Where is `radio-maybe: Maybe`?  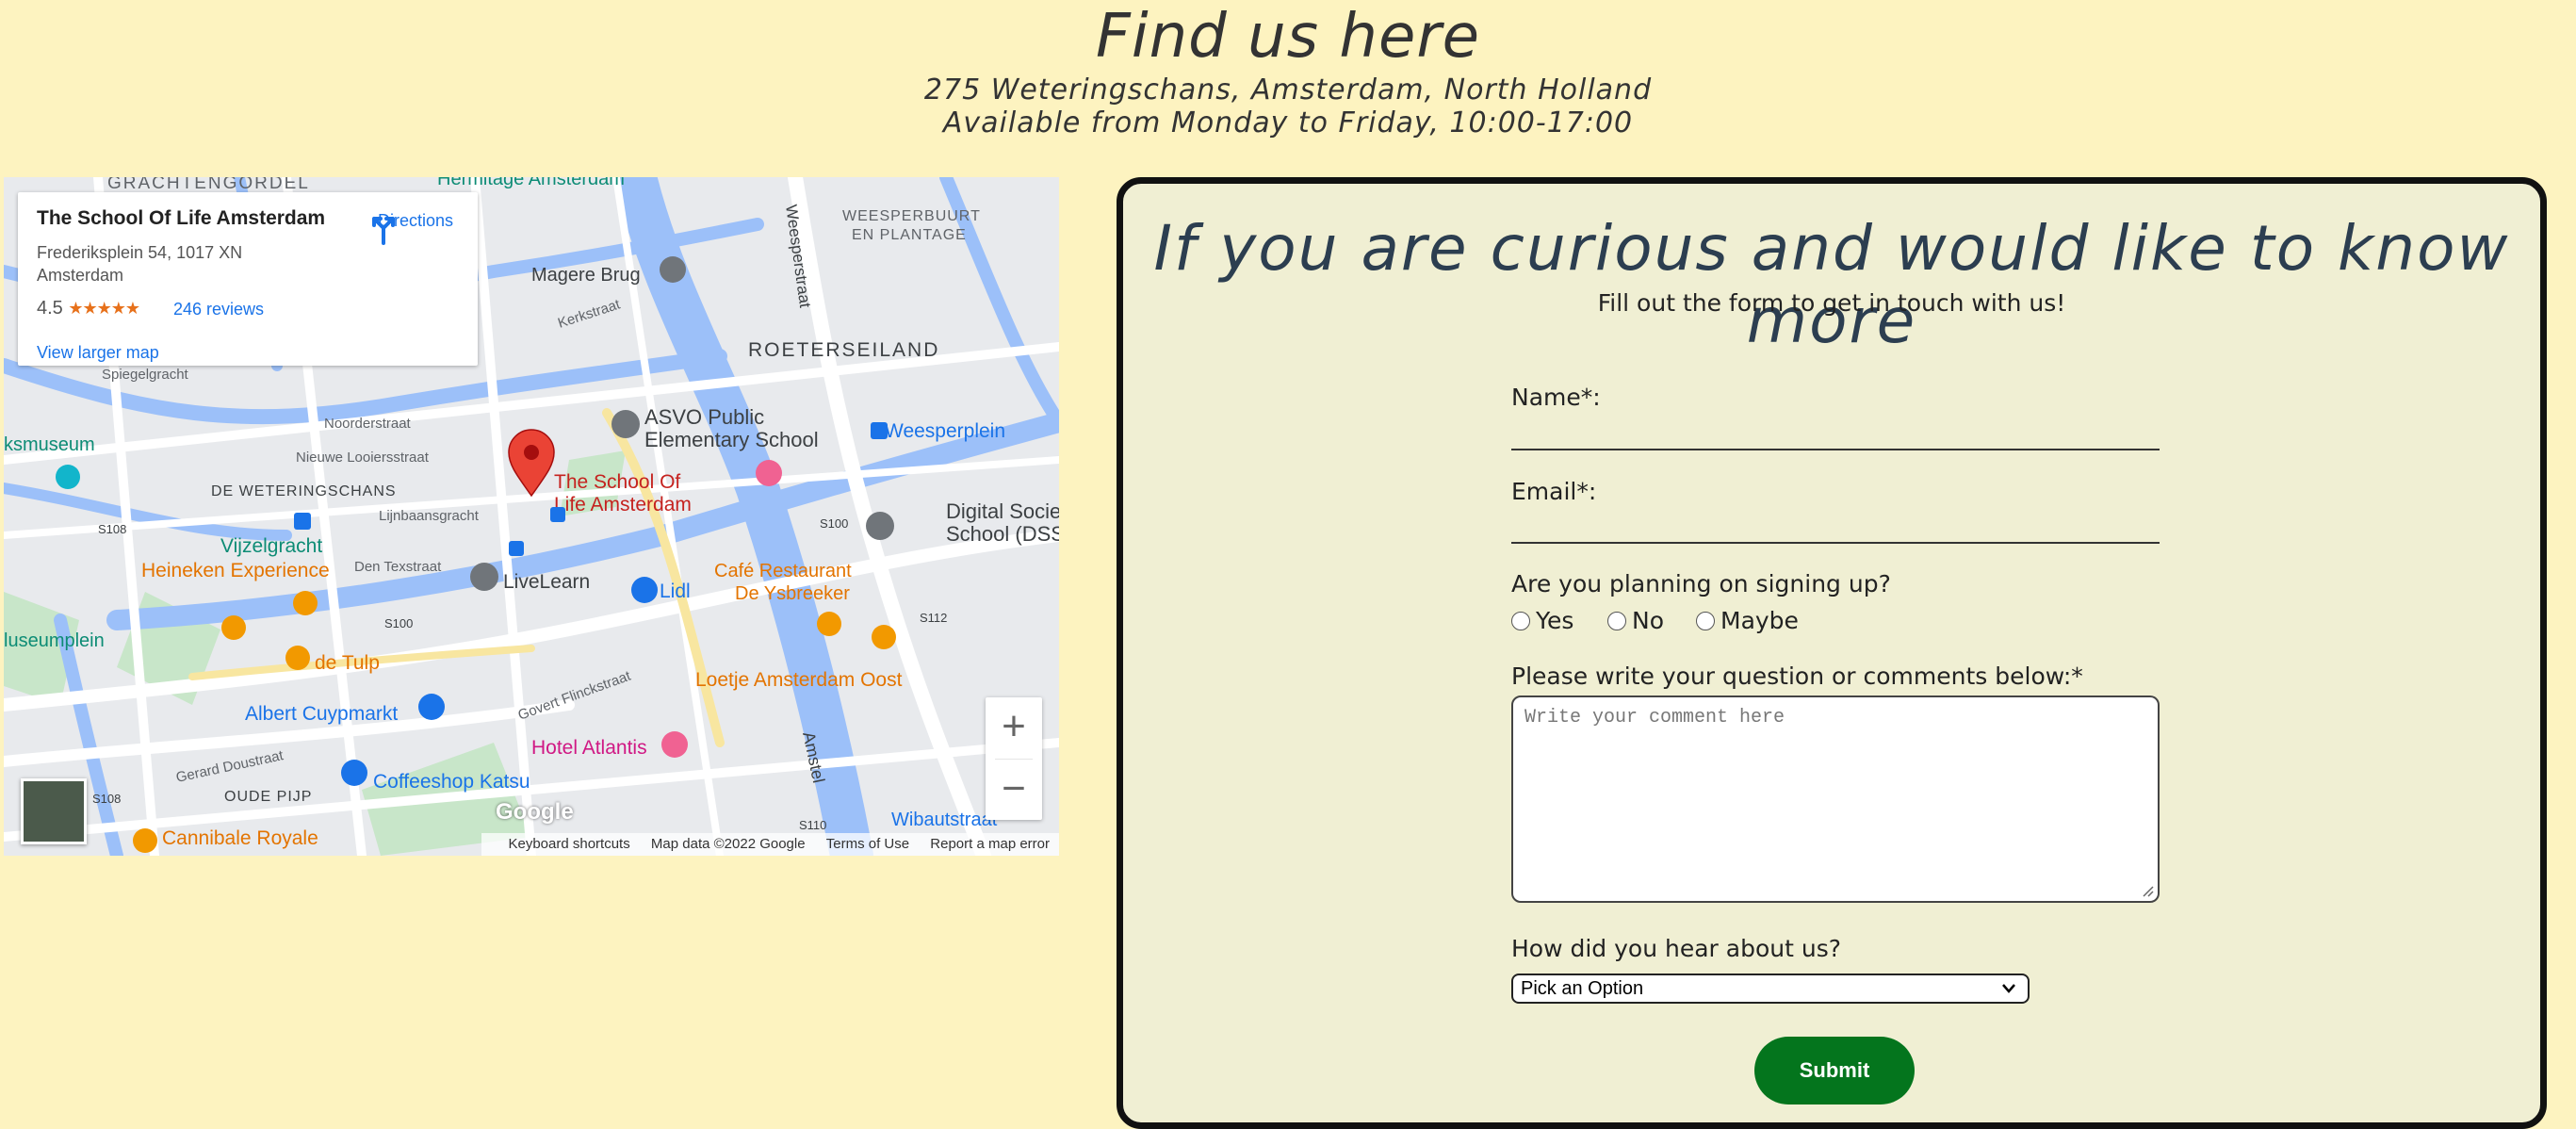 radio-maybe: Maybe is located at coordinates (1747, 620).